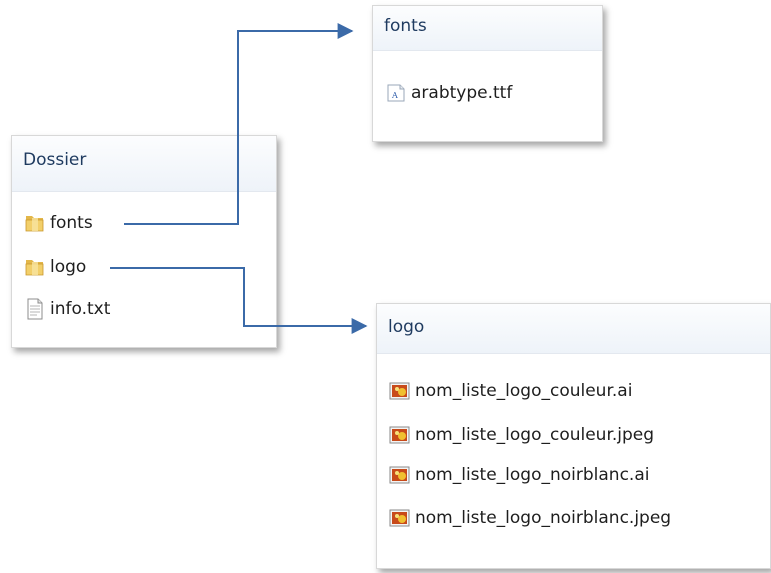  I want to click on file-label: nom_liste_logo_couleur.ai, so click(524, 391).